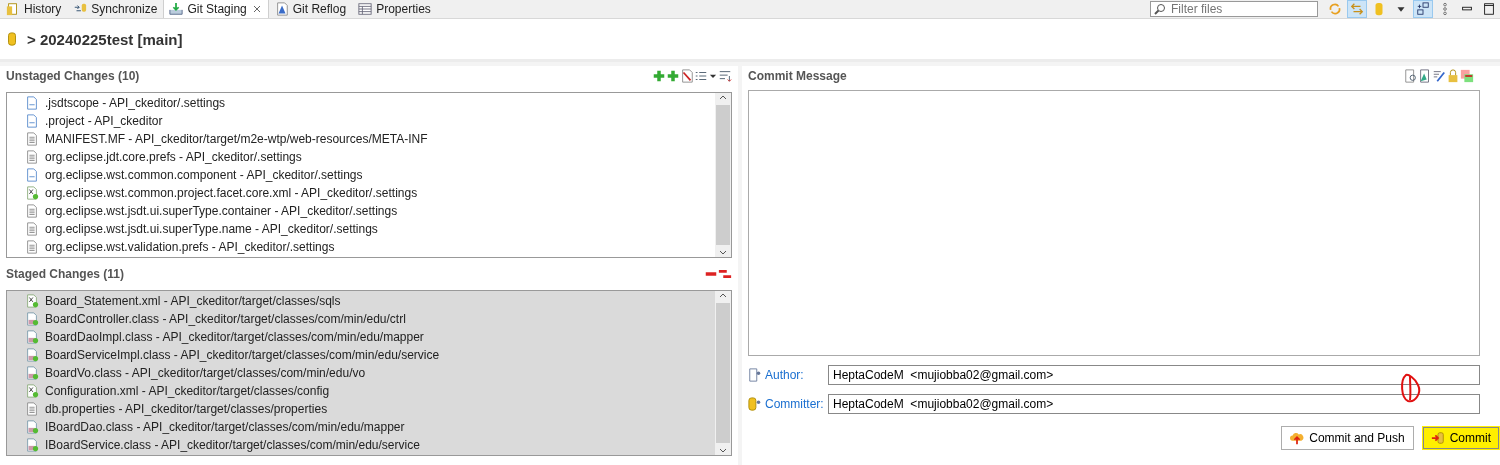 This screenshot has height=465, width=1500. Describe the element at coordinates (173, 157) in the screenshot. I see `file-entry: org.eclipse.jdt.core.prefs - API_ckeditor/.settings` at that location.